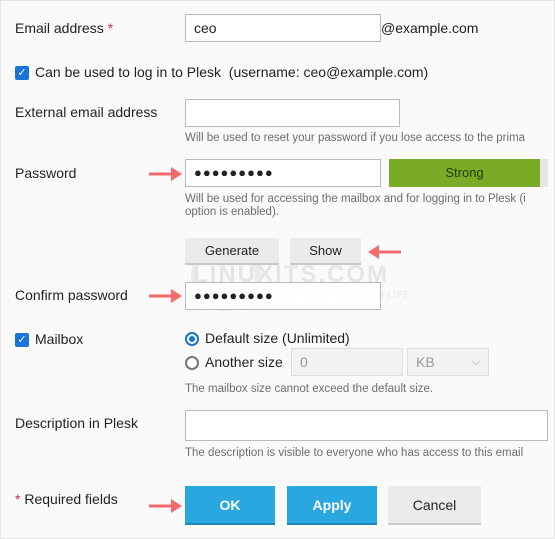 This screenshot has height=539, width=555. What do you see at coordinates (59, 339) in the screenshot?
I see `mailbox-label: Mailbox` at bounding box center [59, 339].